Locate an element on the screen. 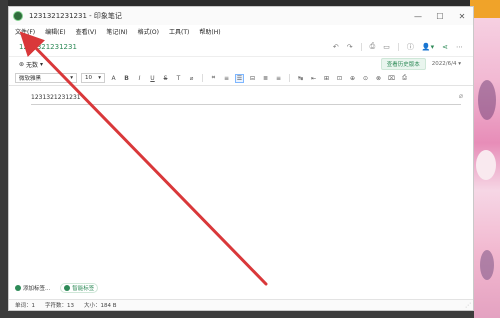 The image size is (500, 318). more-icon: ⋯ is located at coordinates (459, 47).